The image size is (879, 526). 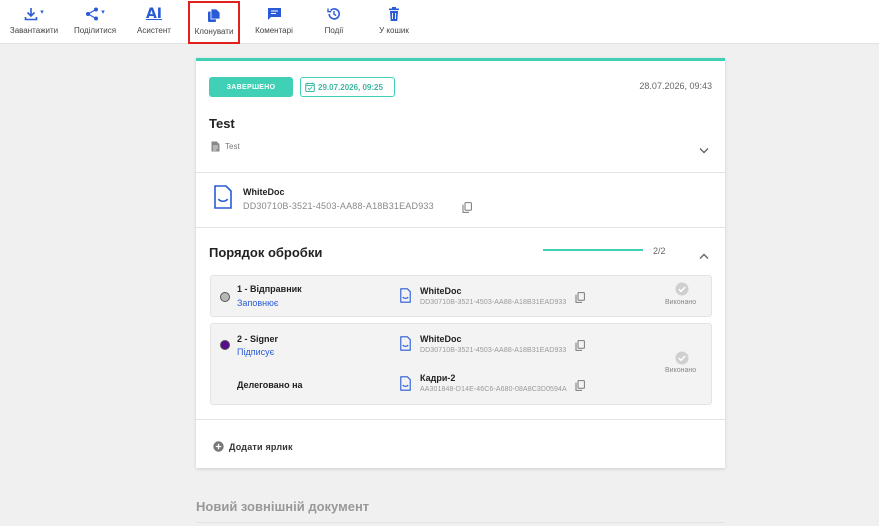 What do you see at coordinates (269, 289) in the screenshot?
I see `step-name: 1 - Відправник` at bounding box center [269, 289].